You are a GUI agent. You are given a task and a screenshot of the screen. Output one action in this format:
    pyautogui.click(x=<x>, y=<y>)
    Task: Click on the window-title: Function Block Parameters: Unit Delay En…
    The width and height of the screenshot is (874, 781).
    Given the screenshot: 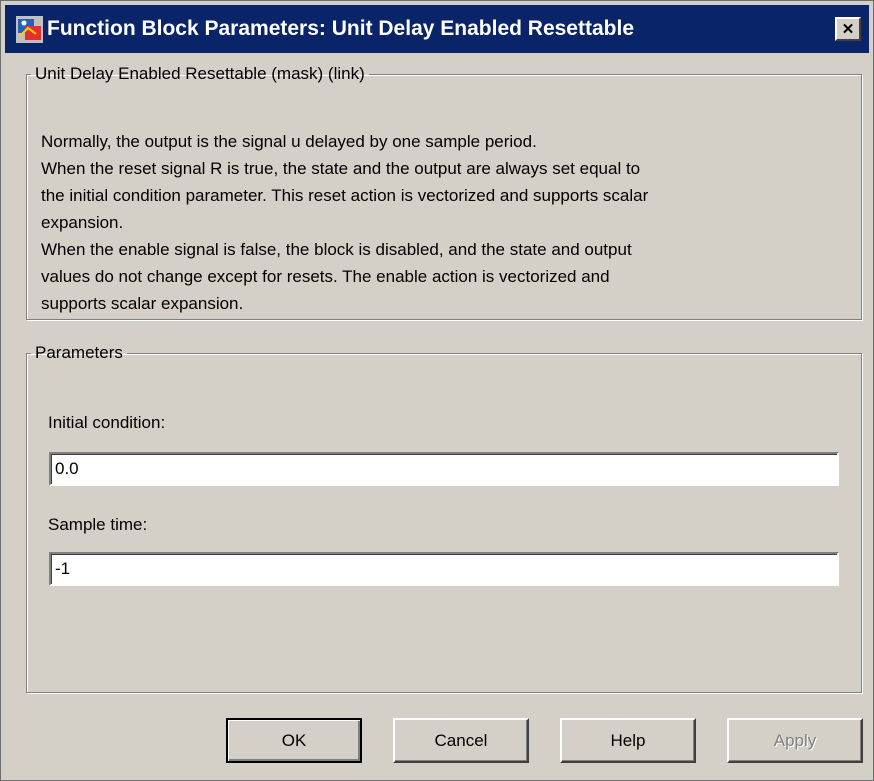 What is the action you would take?
    pyautogui.click(x=340, y=28)
    